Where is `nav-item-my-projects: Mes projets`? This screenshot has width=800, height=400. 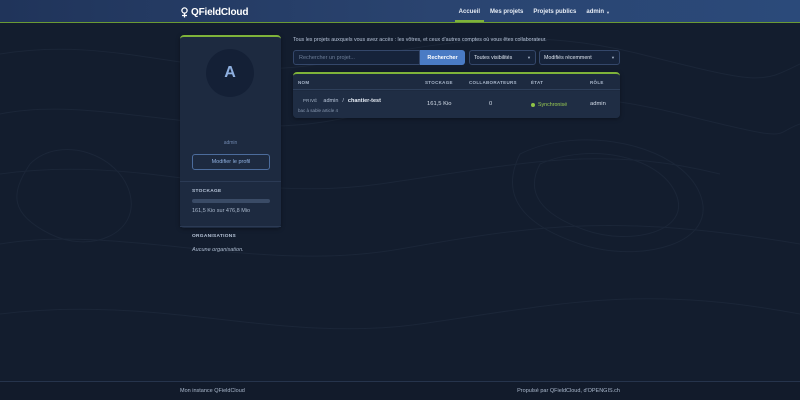
nav-item-my-projects: Mes projets is located at coordinates (506, 12).